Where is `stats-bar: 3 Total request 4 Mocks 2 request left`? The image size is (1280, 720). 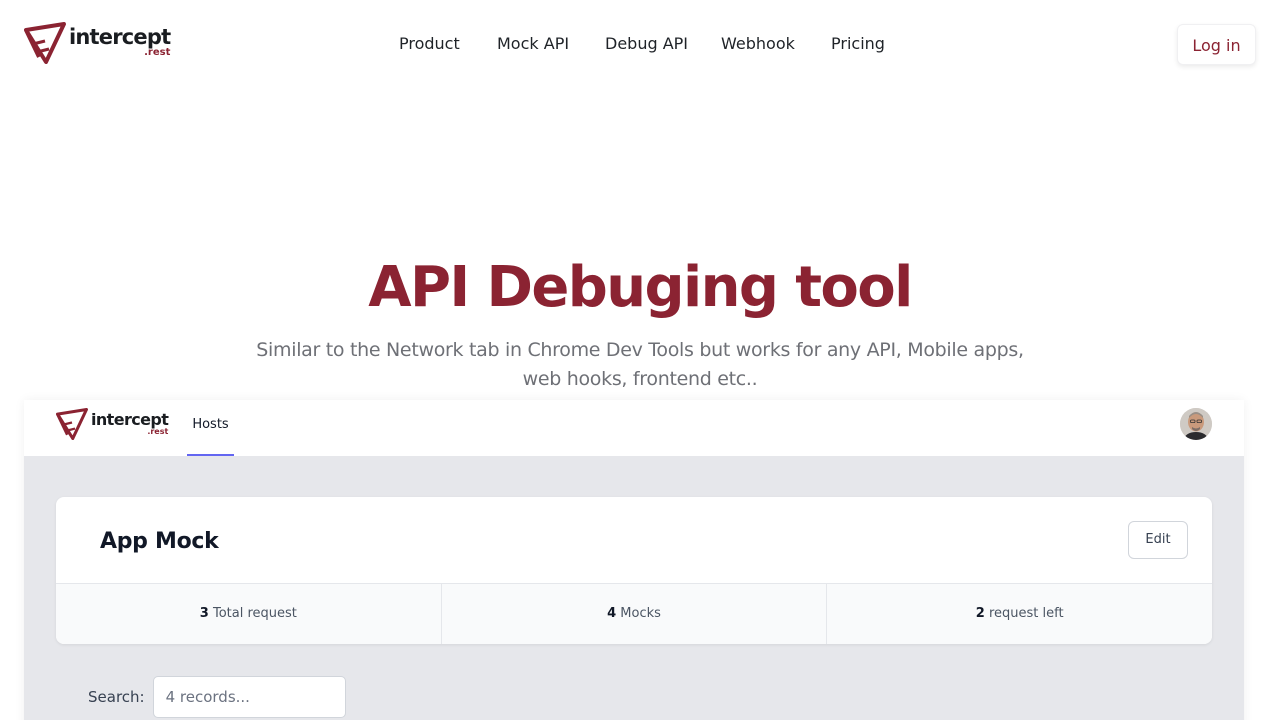
stats-bar: 3 Total request 4 Mocks 2 request left is located at coordinates (634, 613).